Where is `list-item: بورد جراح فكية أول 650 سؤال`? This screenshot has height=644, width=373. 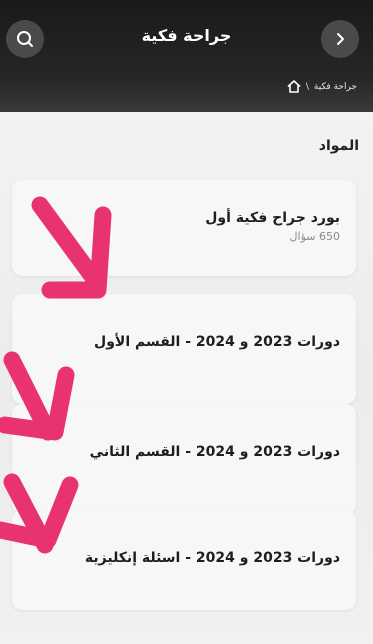 list-item: بورد جراح فكية أول 650 سؤال is located at coordinates (184, 228).